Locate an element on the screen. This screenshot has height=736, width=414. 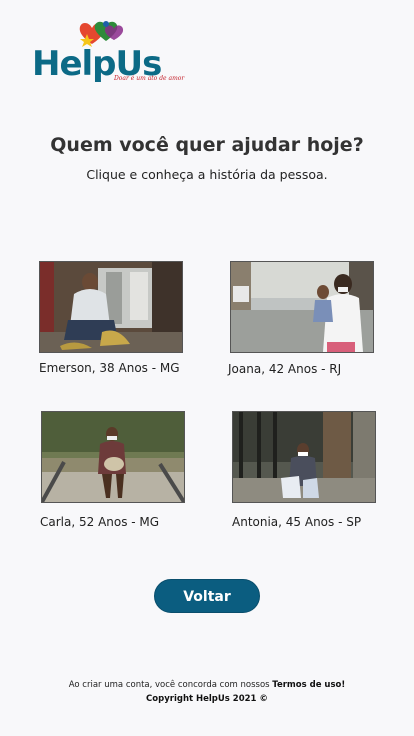
person-card-emerson is located at coordinates (111, 307).